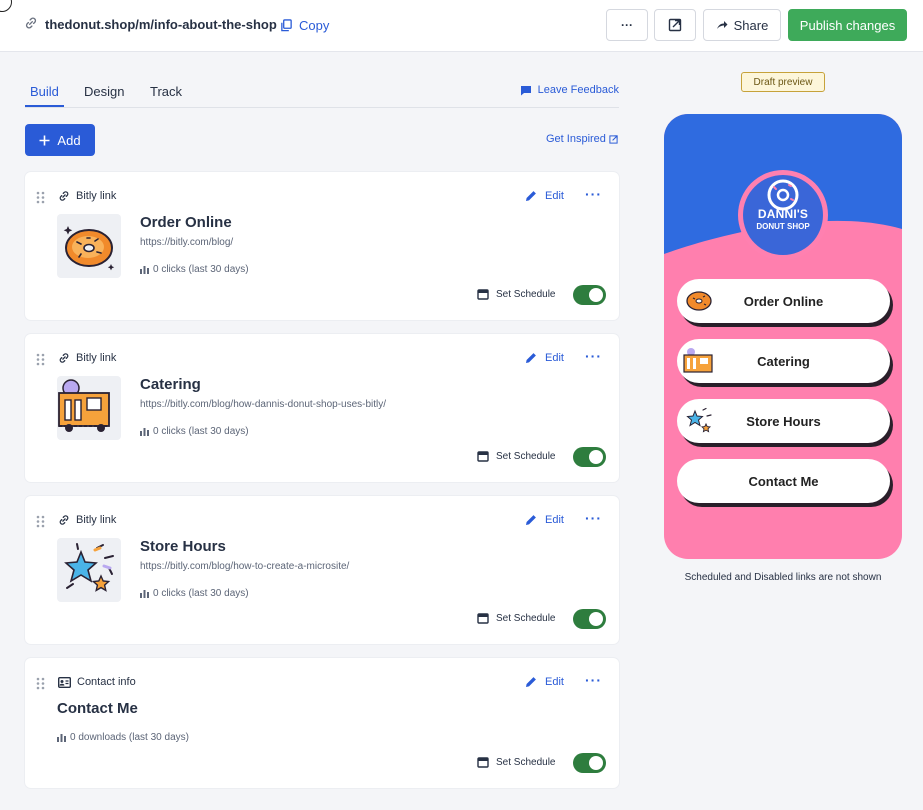 The image size is (923, 810). Describe the element at coordinates (322, 95) in the screenshot. I see `editor-tabs: Build Design Track Leave Feedback` at that location.